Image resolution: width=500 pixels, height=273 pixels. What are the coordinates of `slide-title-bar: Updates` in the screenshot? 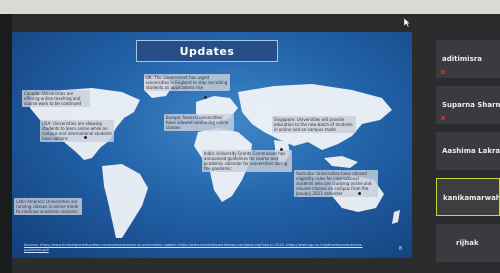 It's located at (207, 51).